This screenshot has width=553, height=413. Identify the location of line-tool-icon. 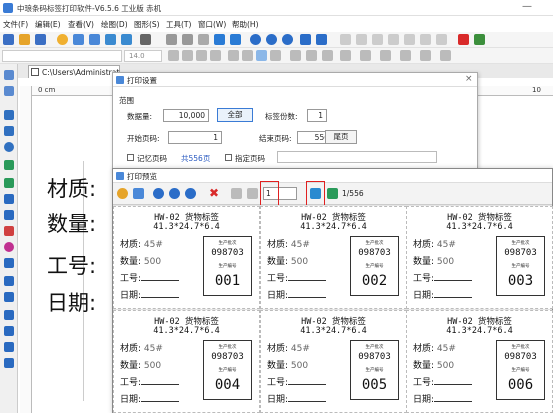
(9, 115).